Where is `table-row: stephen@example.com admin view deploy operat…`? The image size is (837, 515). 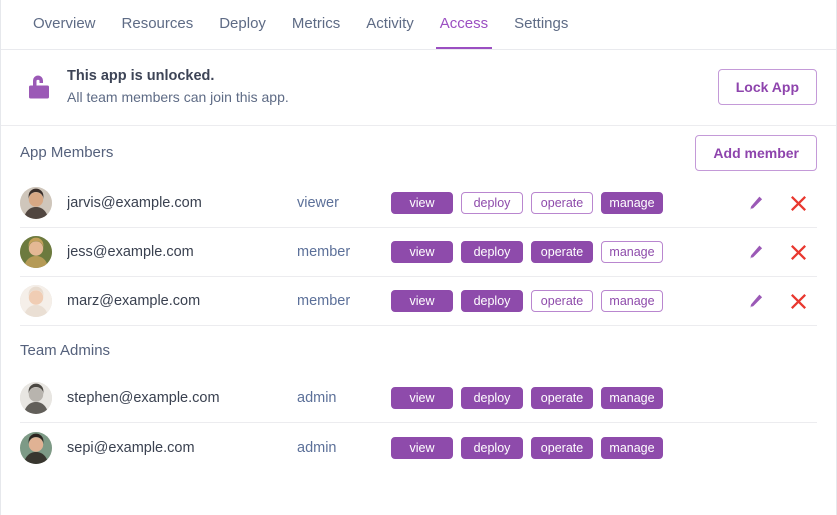
table-row: stephen@example.com admin view deploy operat… is located at coordinates (418, 398).